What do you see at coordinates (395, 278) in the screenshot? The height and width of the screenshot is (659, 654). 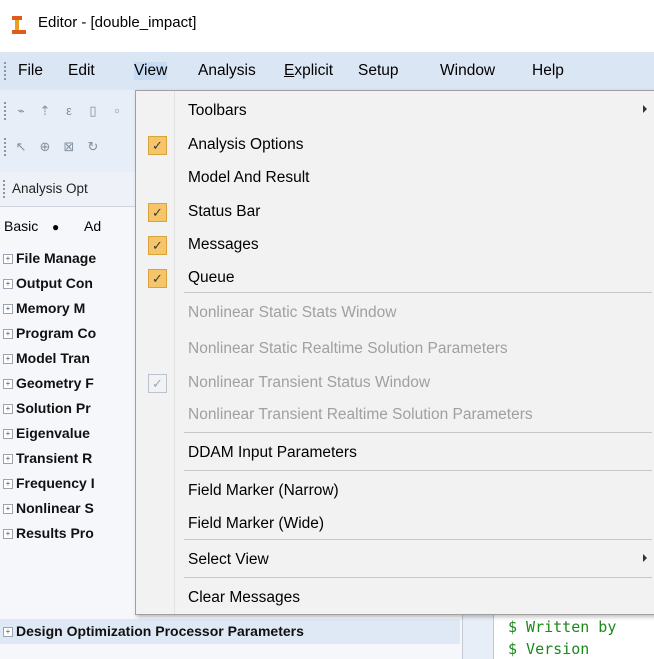 I see `menu-item-queue: ✓ Queue` at bounding box center [395, 278].